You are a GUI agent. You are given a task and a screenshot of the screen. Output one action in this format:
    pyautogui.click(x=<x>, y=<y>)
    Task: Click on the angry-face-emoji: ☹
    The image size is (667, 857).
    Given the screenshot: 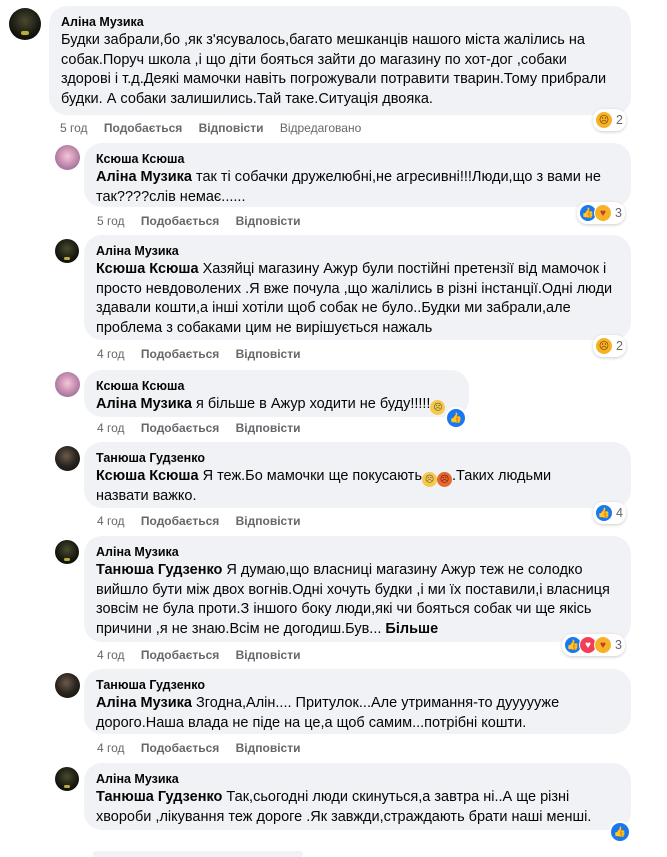 What is the action you would take?
    pyautogui.click(x=445, y=479)
    